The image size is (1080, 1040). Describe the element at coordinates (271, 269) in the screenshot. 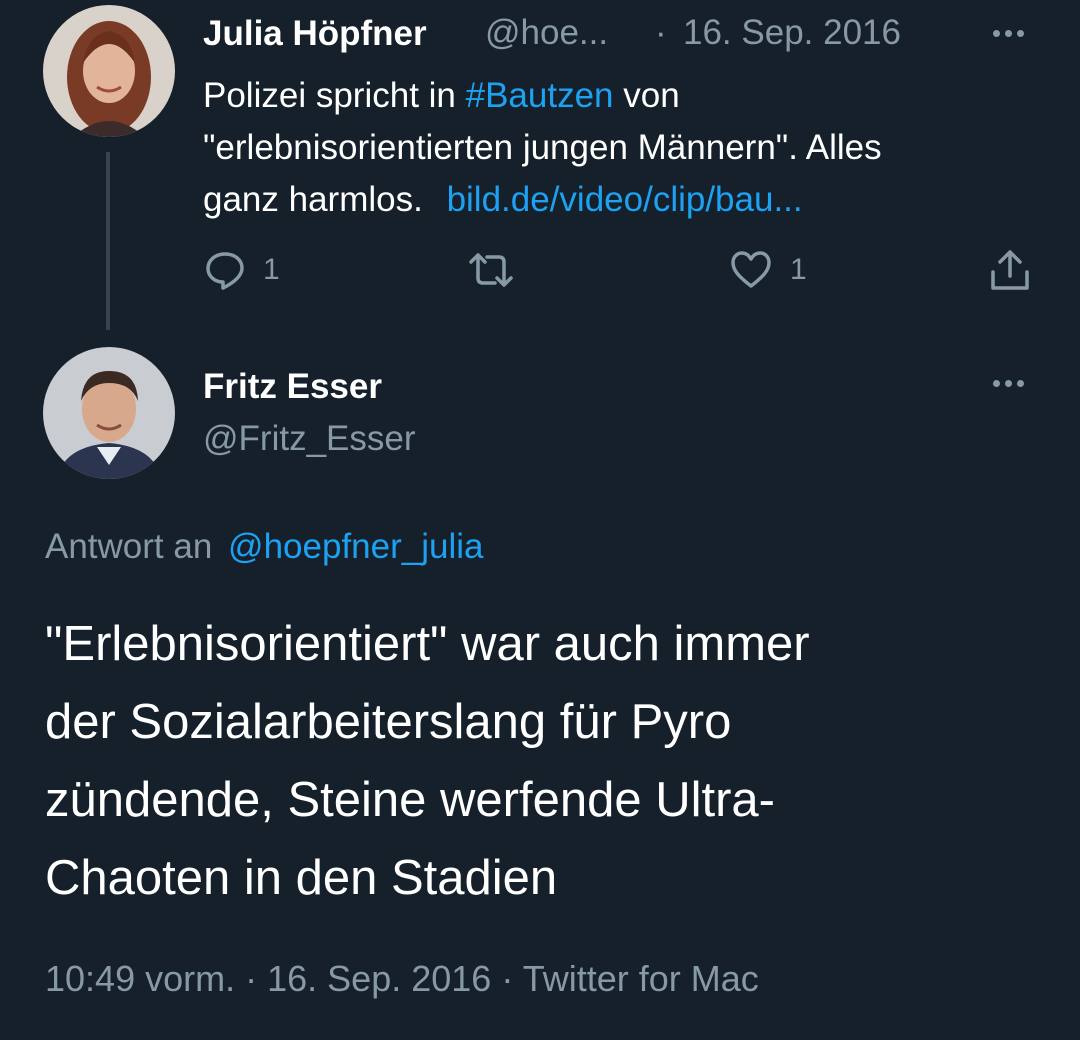

I see `reply-count: 1` at that location.